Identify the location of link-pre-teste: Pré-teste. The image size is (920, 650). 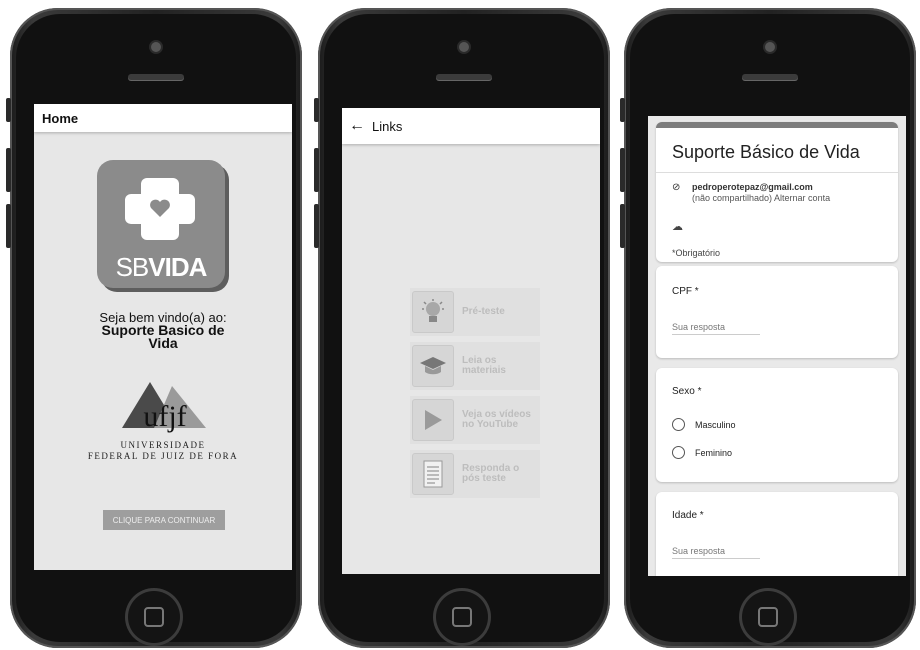
(475, 312).